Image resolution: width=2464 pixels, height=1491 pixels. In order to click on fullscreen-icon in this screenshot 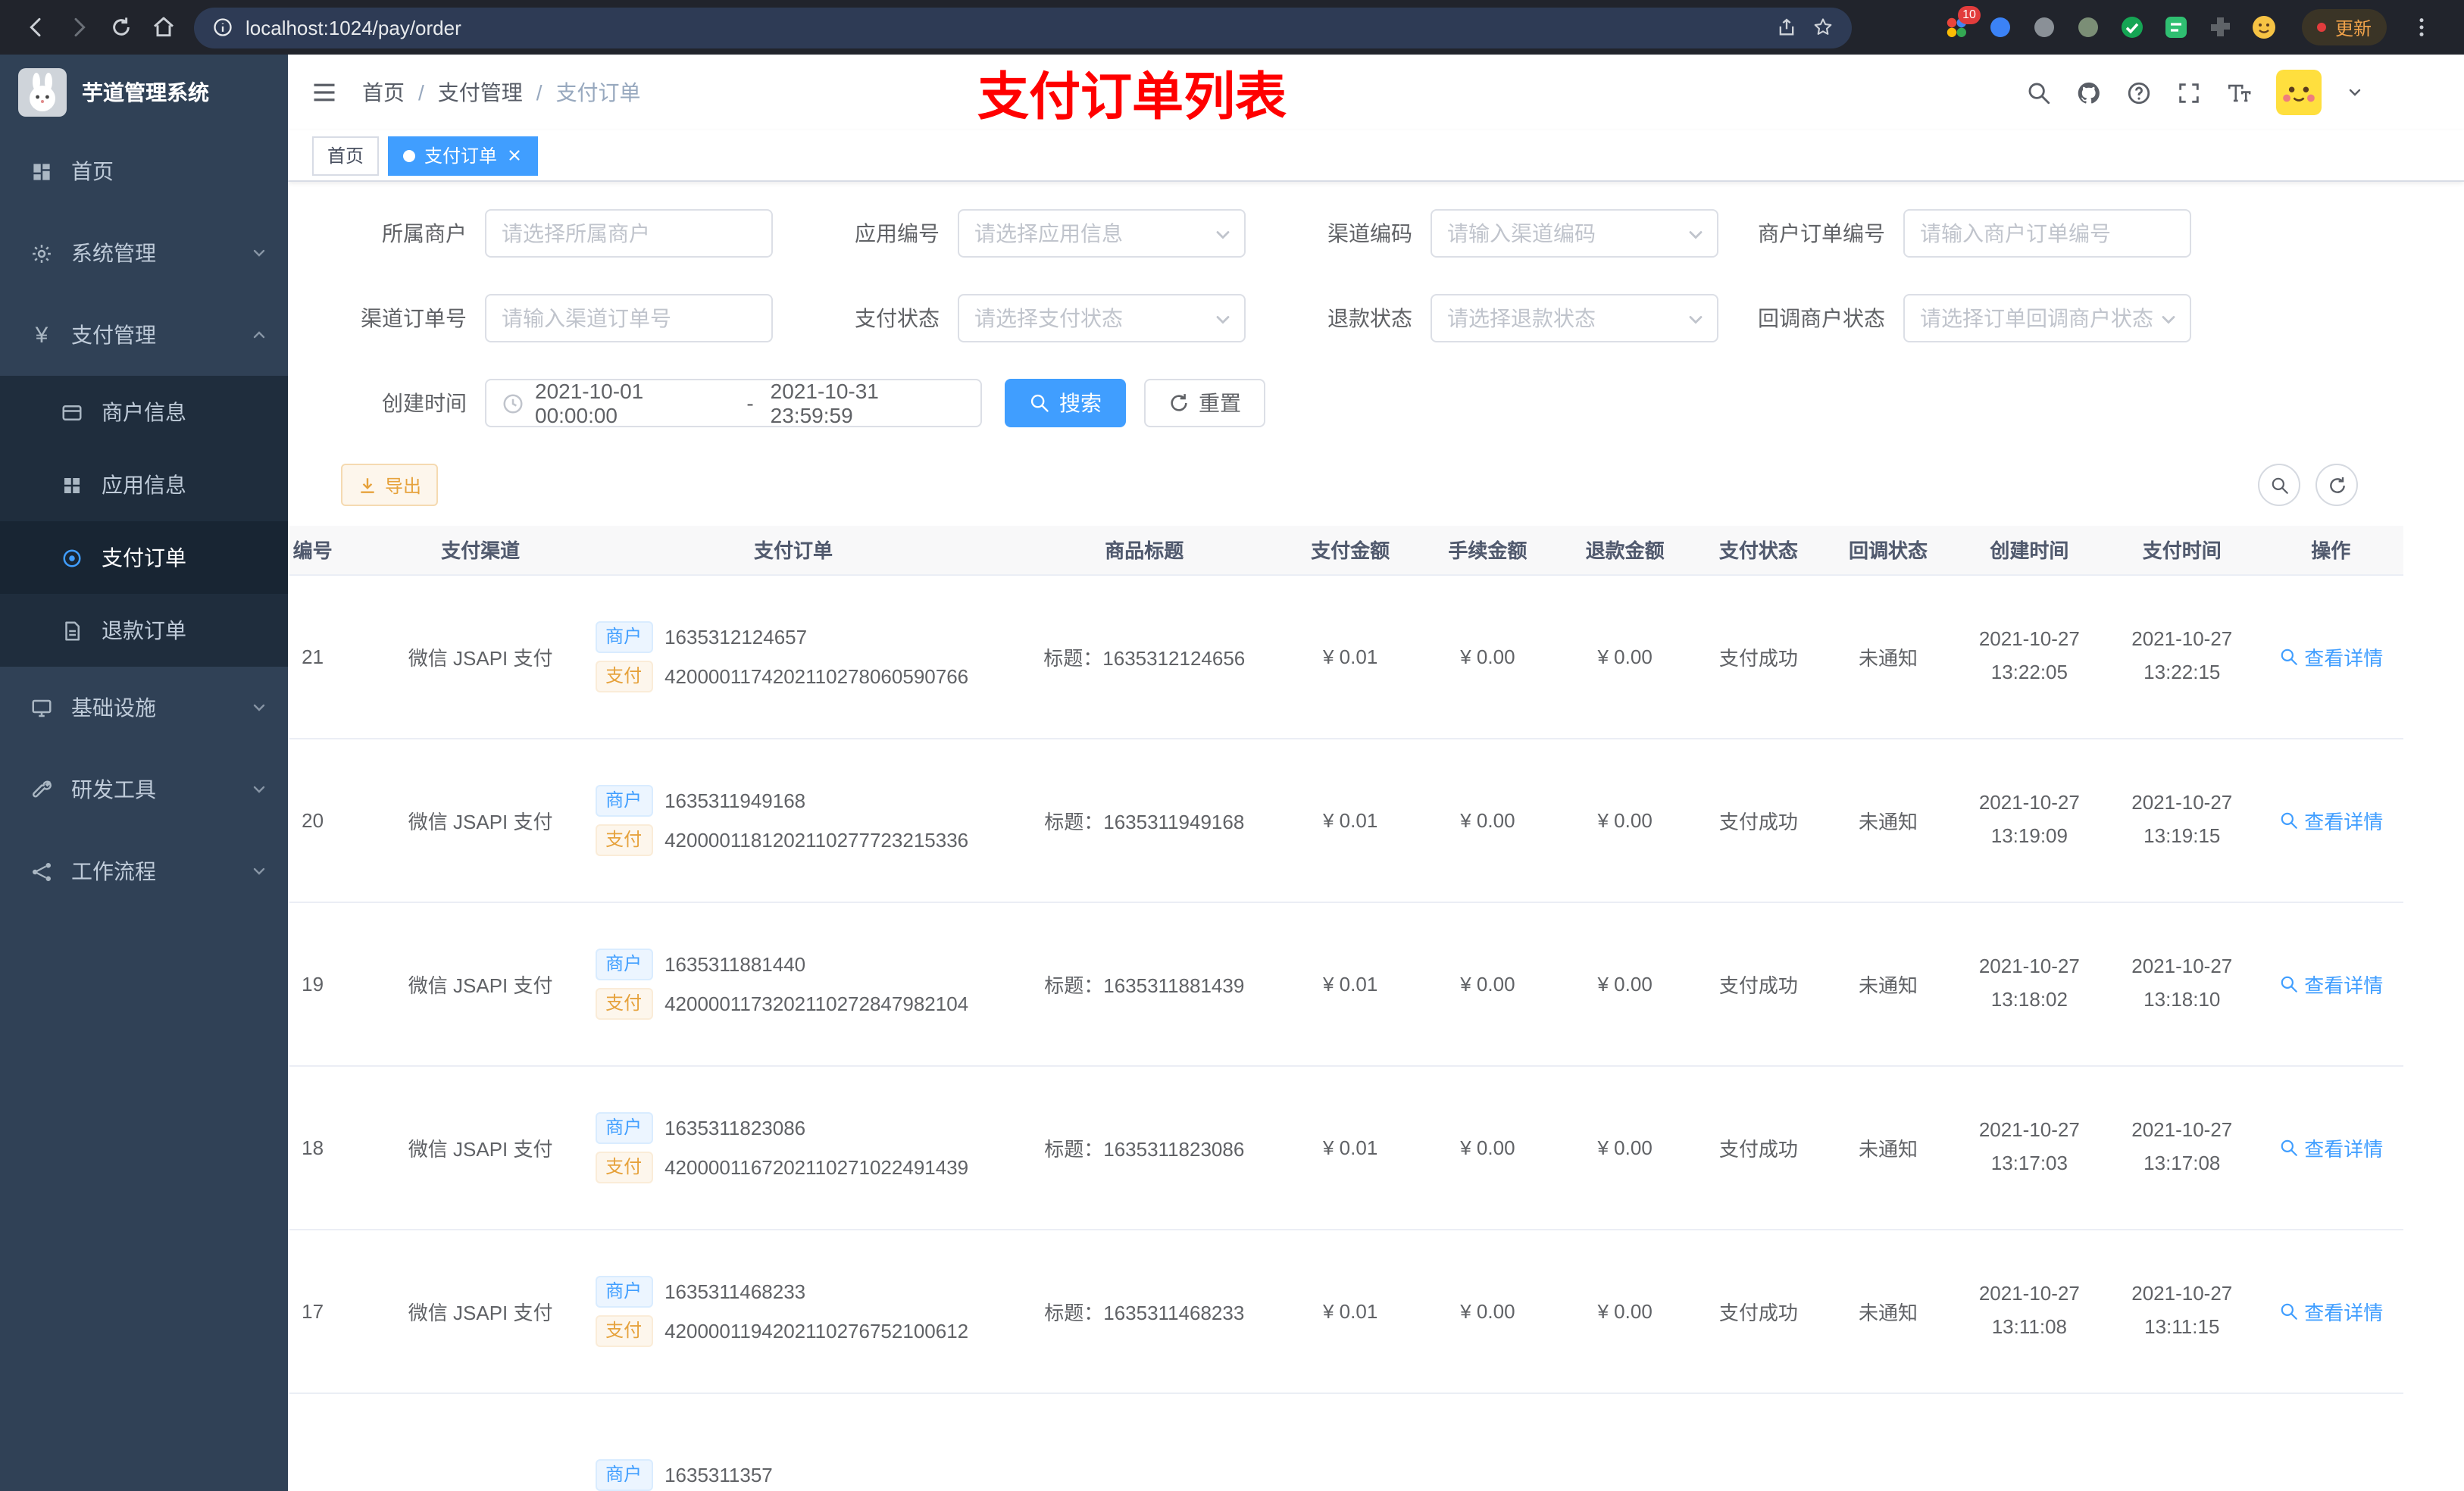, I will do `click(2189, 92)`.